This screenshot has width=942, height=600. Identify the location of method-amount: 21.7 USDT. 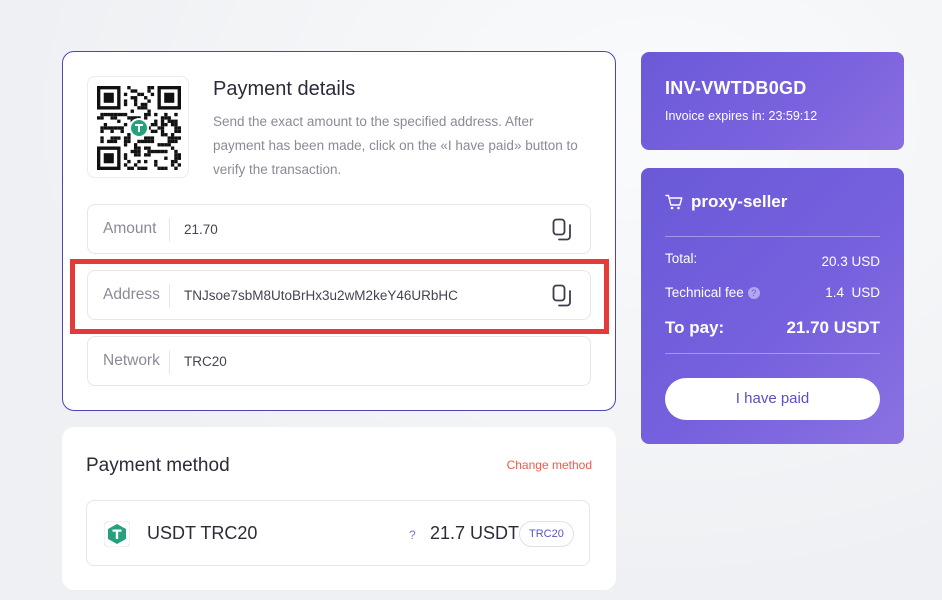
(475, 533).